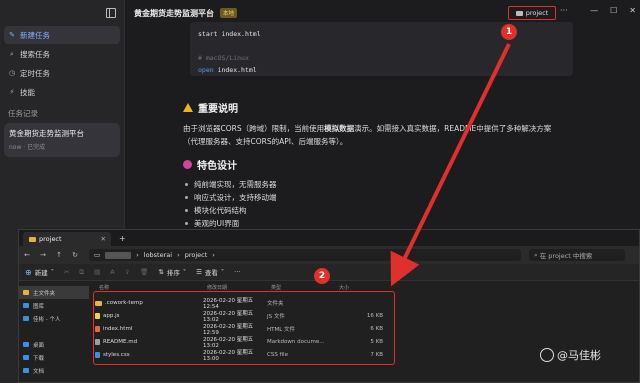 The image size is (640, 383). Describe the element at coordinates (509, 32) in the screenshot. I see `annotation-marker-1: 1` at that location.